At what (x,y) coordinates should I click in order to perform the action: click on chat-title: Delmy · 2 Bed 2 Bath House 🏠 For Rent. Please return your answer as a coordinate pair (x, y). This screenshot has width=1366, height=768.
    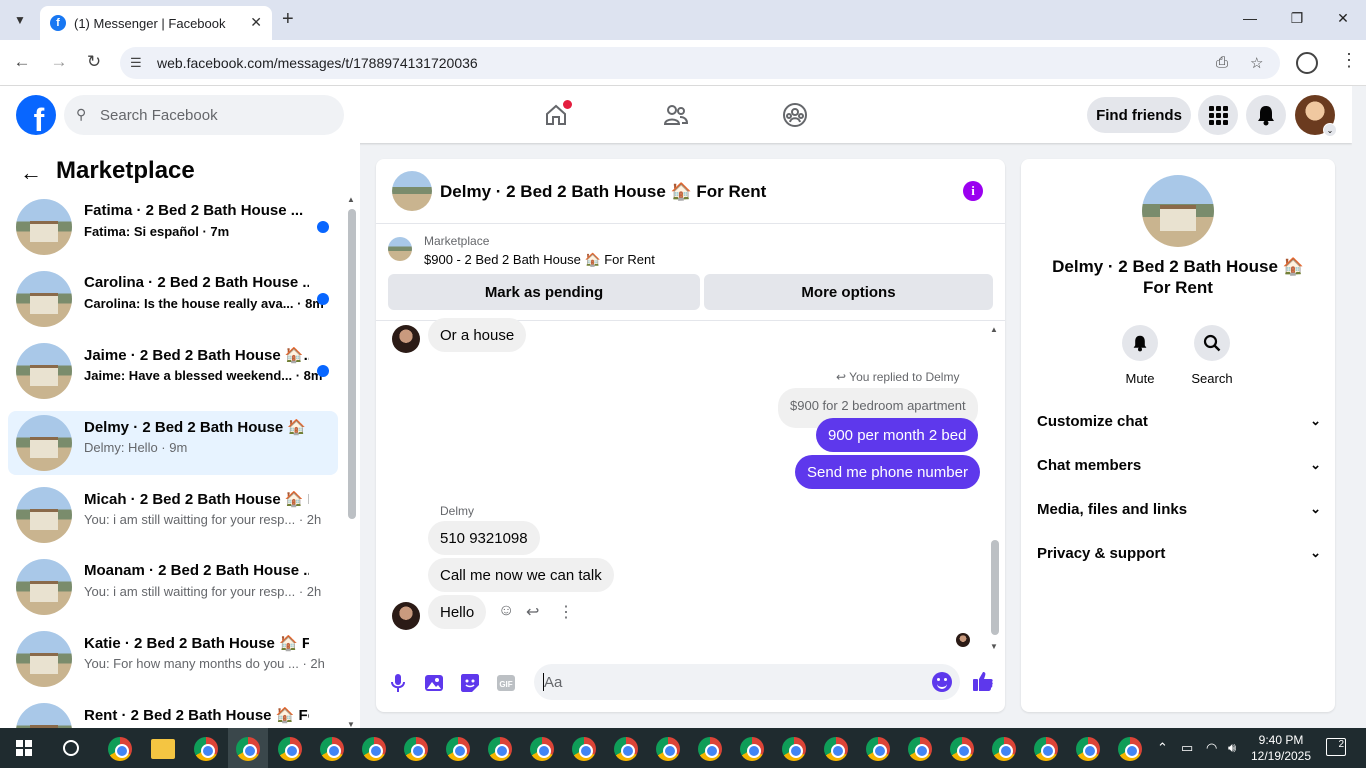
    Looking at the image, I should click on (603, 192).